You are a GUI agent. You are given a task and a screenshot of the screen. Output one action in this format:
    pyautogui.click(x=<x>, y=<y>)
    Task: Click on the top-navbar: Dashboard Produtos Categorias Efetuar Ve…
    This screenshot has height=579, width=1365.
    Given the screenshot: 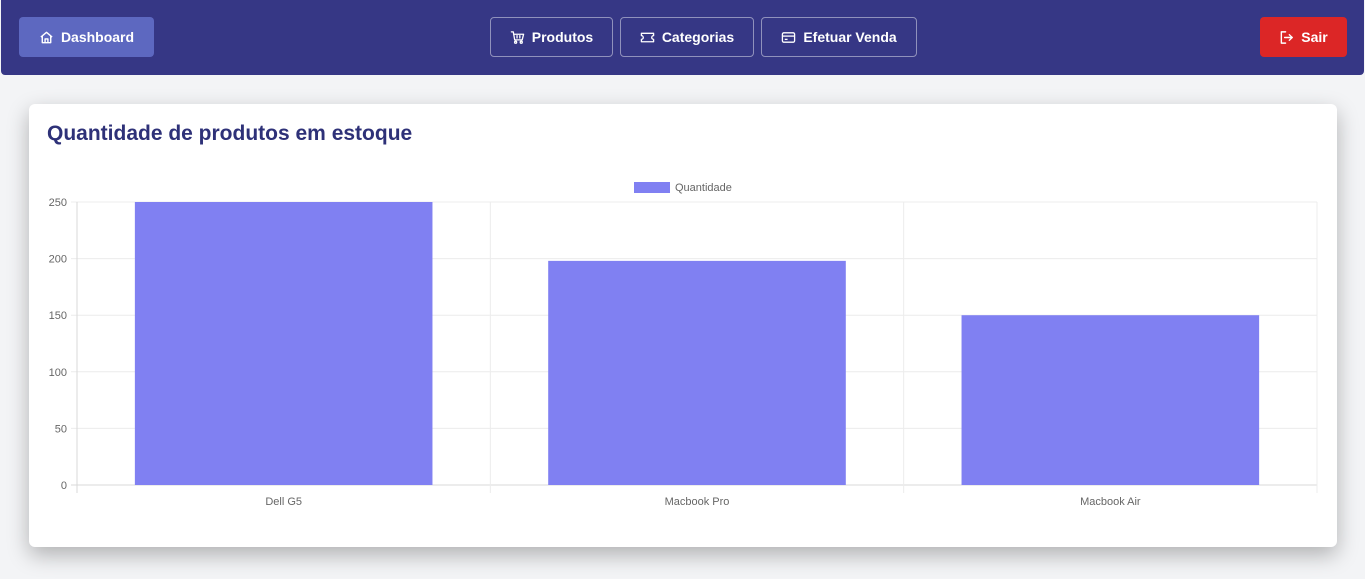 What is the action you would take?
    pyautogui.click(x=682, y=37)
    